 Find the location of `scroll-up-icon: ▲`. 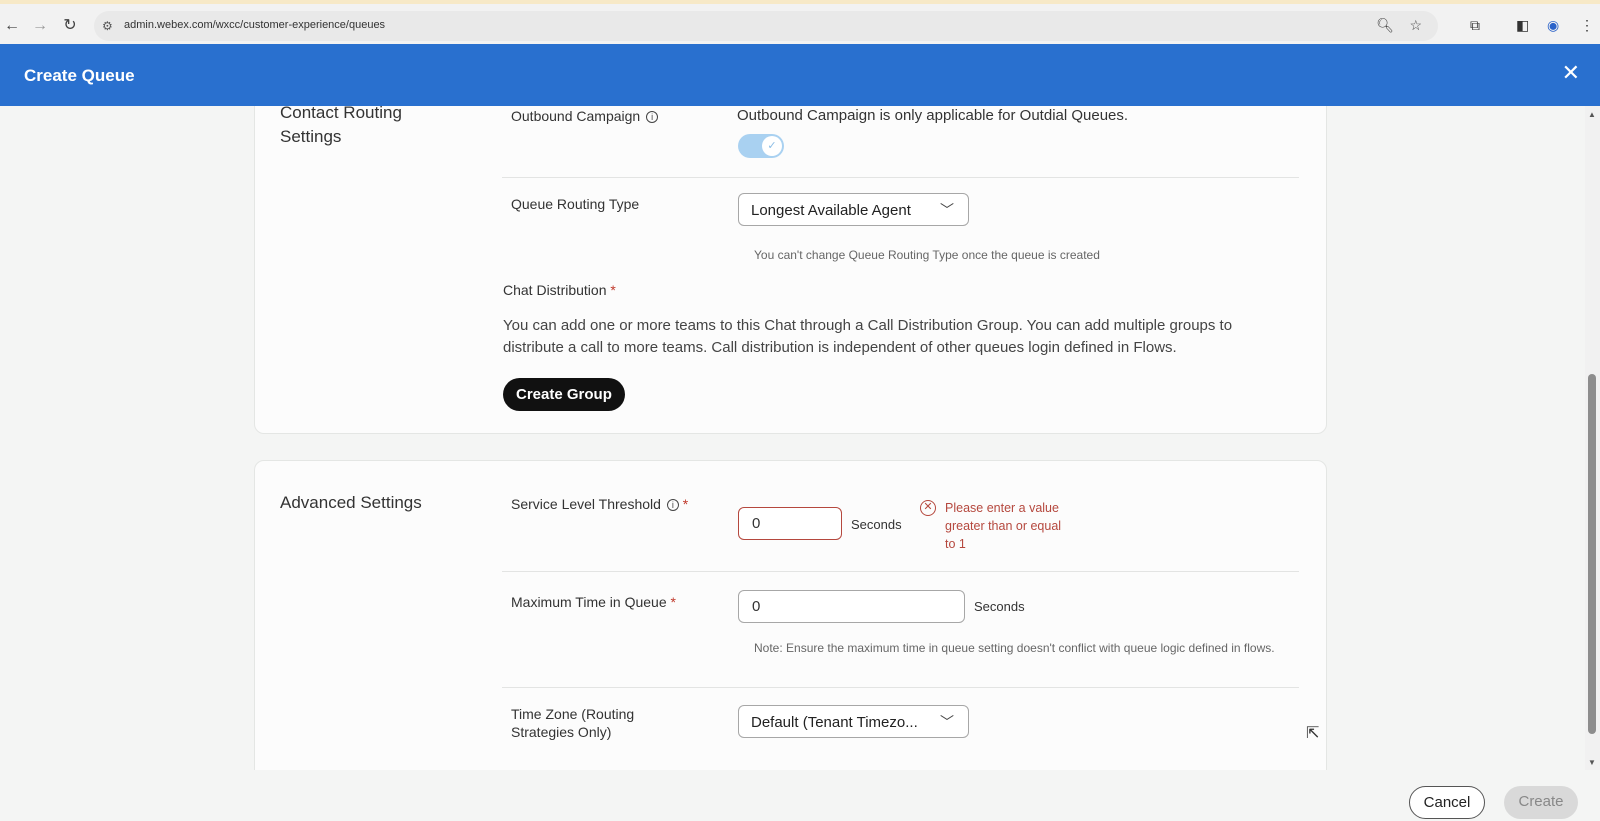

scroll-up-icon: ▲ is located at coordinates (1592, 114).